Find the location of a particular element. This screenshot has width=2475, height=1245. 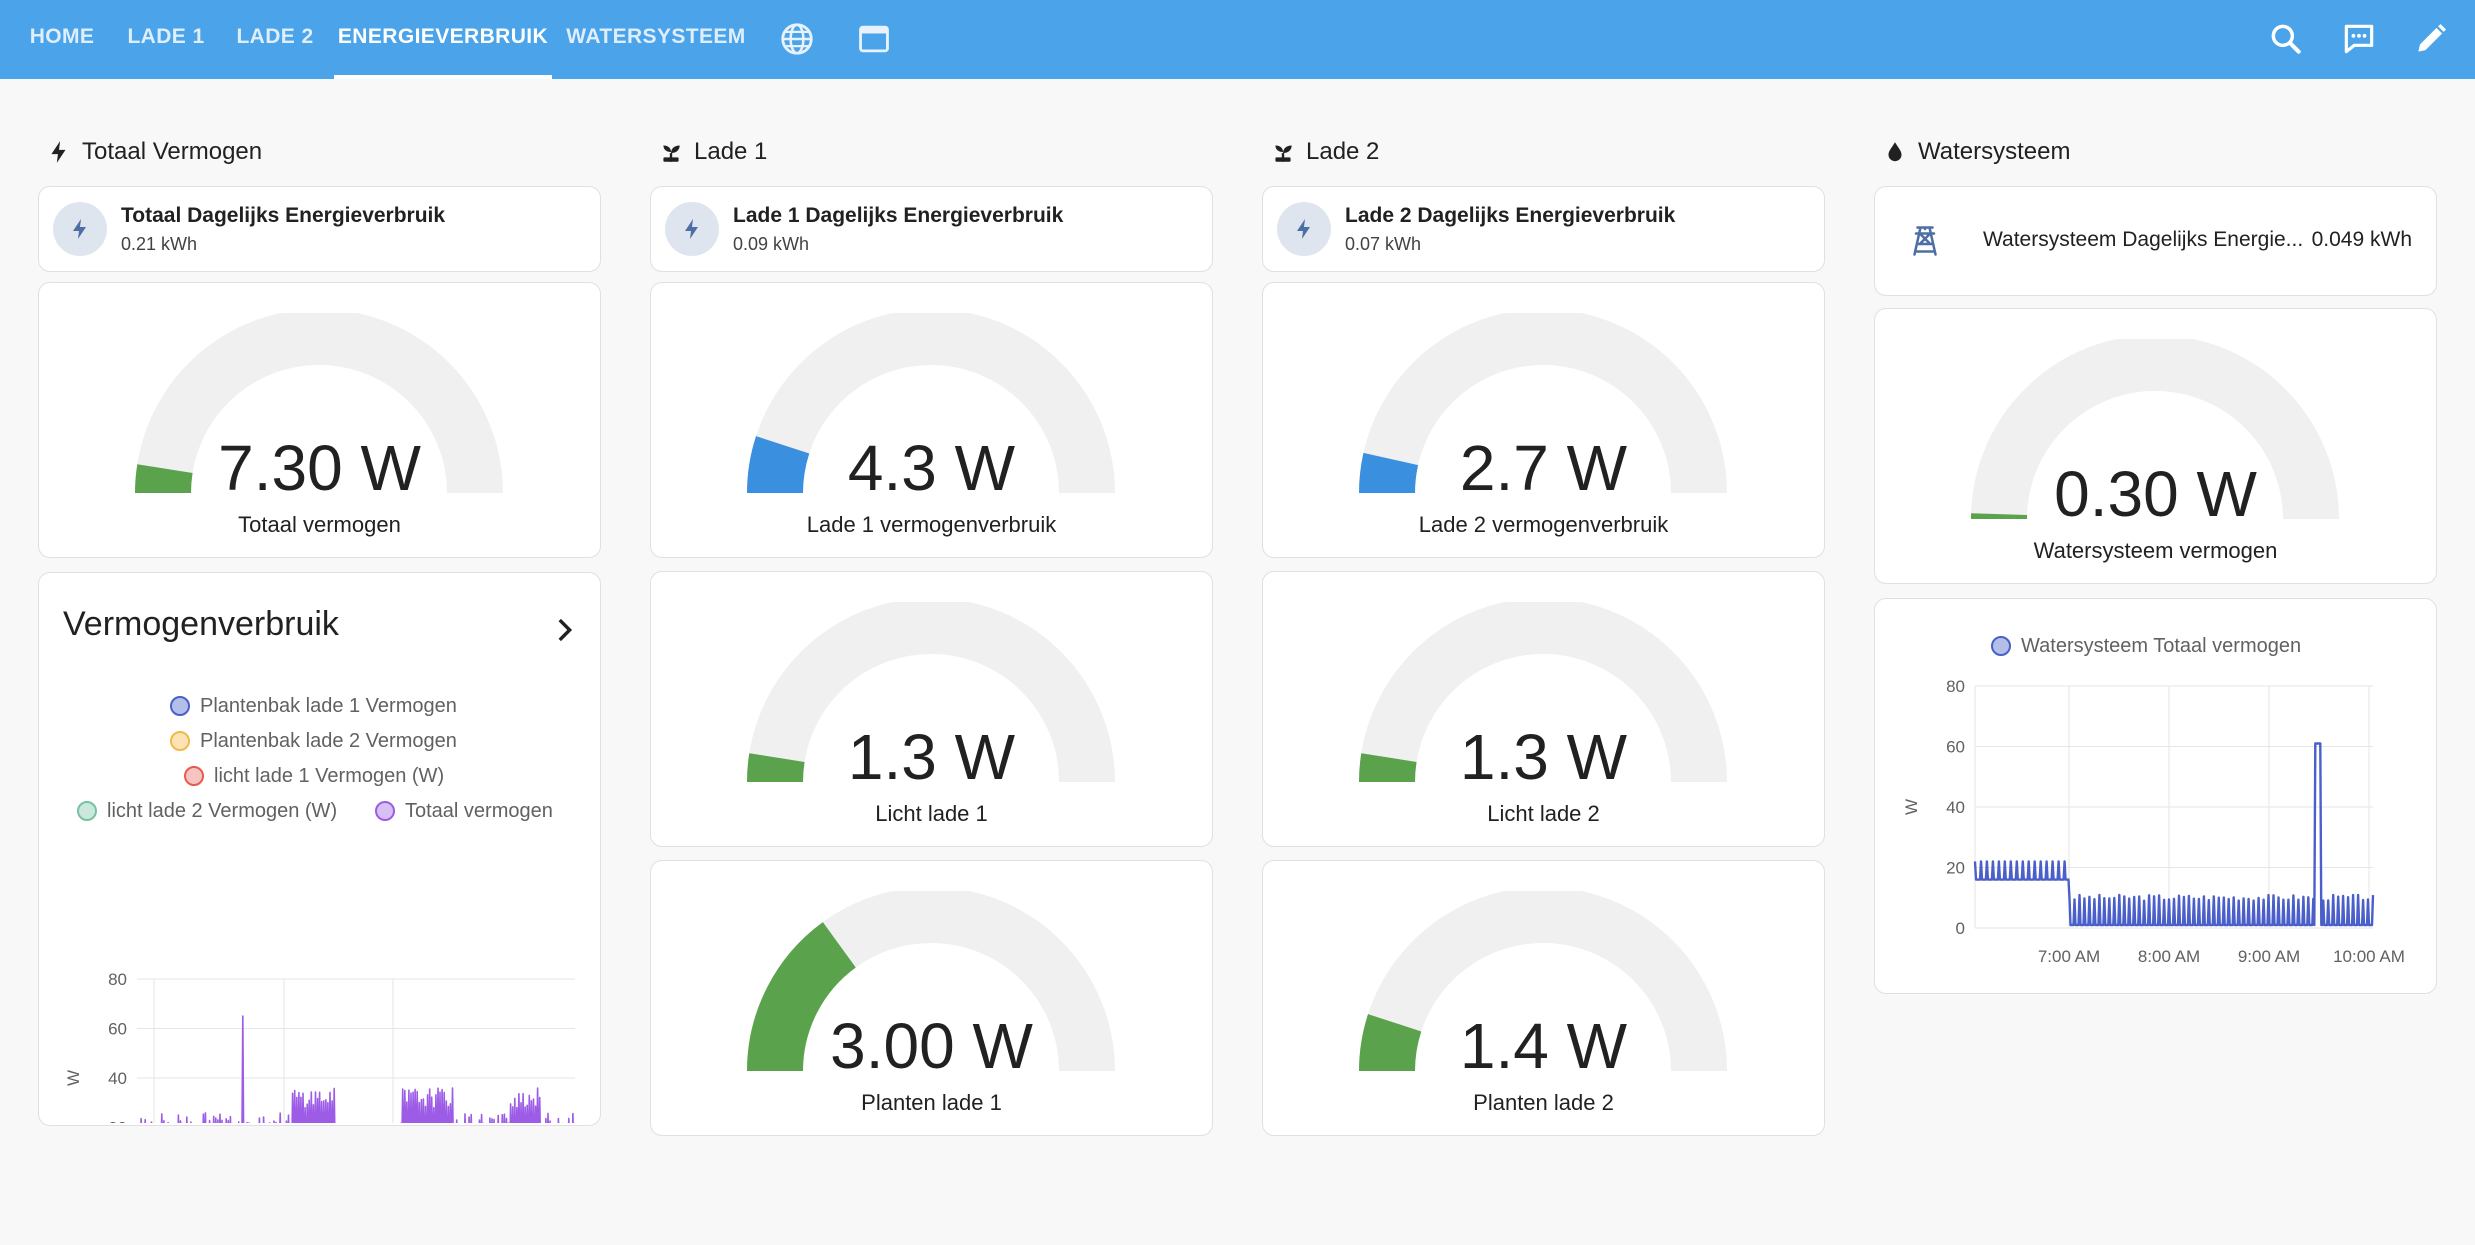

gauge-label: Watersysteem vermogen is located at coordinates (2155, 550).